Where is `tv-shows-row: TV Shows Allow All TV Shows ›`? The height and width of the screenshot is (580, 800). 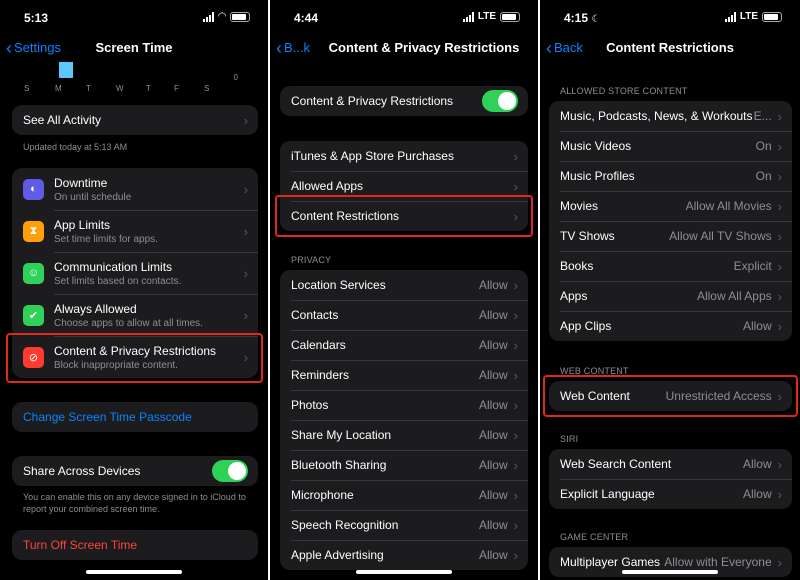
tv-shows-row: TV Shows Allow All TV Shows › is located at coordinates (670, 236).